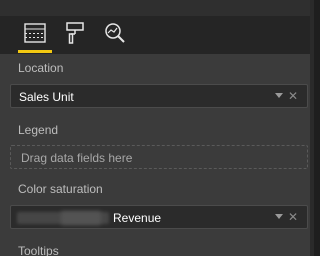 Image resolution: width=320 pixels, height=256 pixels. Describe the element at coordinates (81, 218) in the screenshot. I see `redacted-text` at that location.